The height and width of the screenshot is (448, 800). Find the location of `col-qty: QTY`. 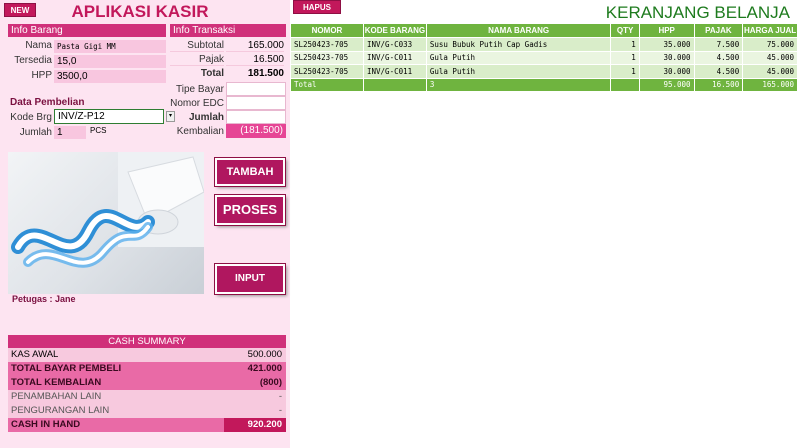

col-qty: QTY is located at coordinates (625, 30).